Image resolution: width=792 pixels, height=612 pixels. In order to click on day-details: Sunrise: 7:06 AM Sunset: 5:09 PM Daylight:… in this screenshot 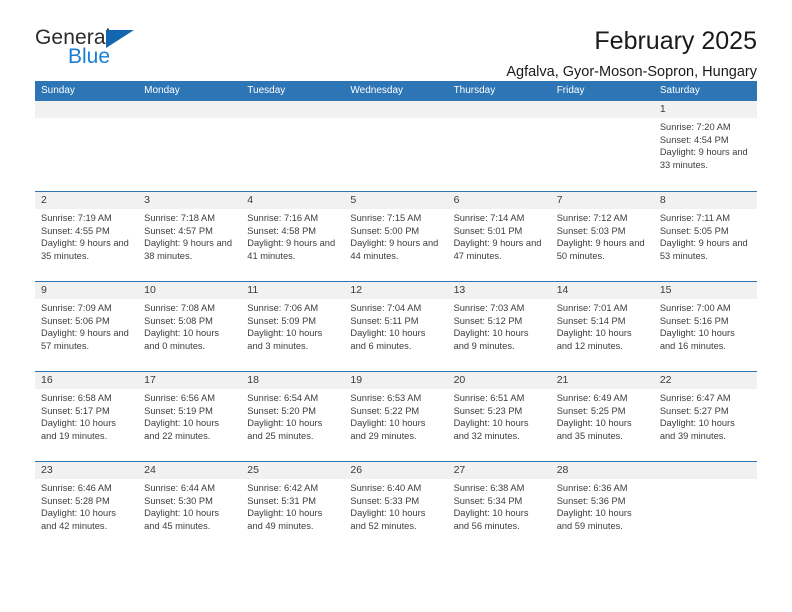, I will do `click(292, 325)`.